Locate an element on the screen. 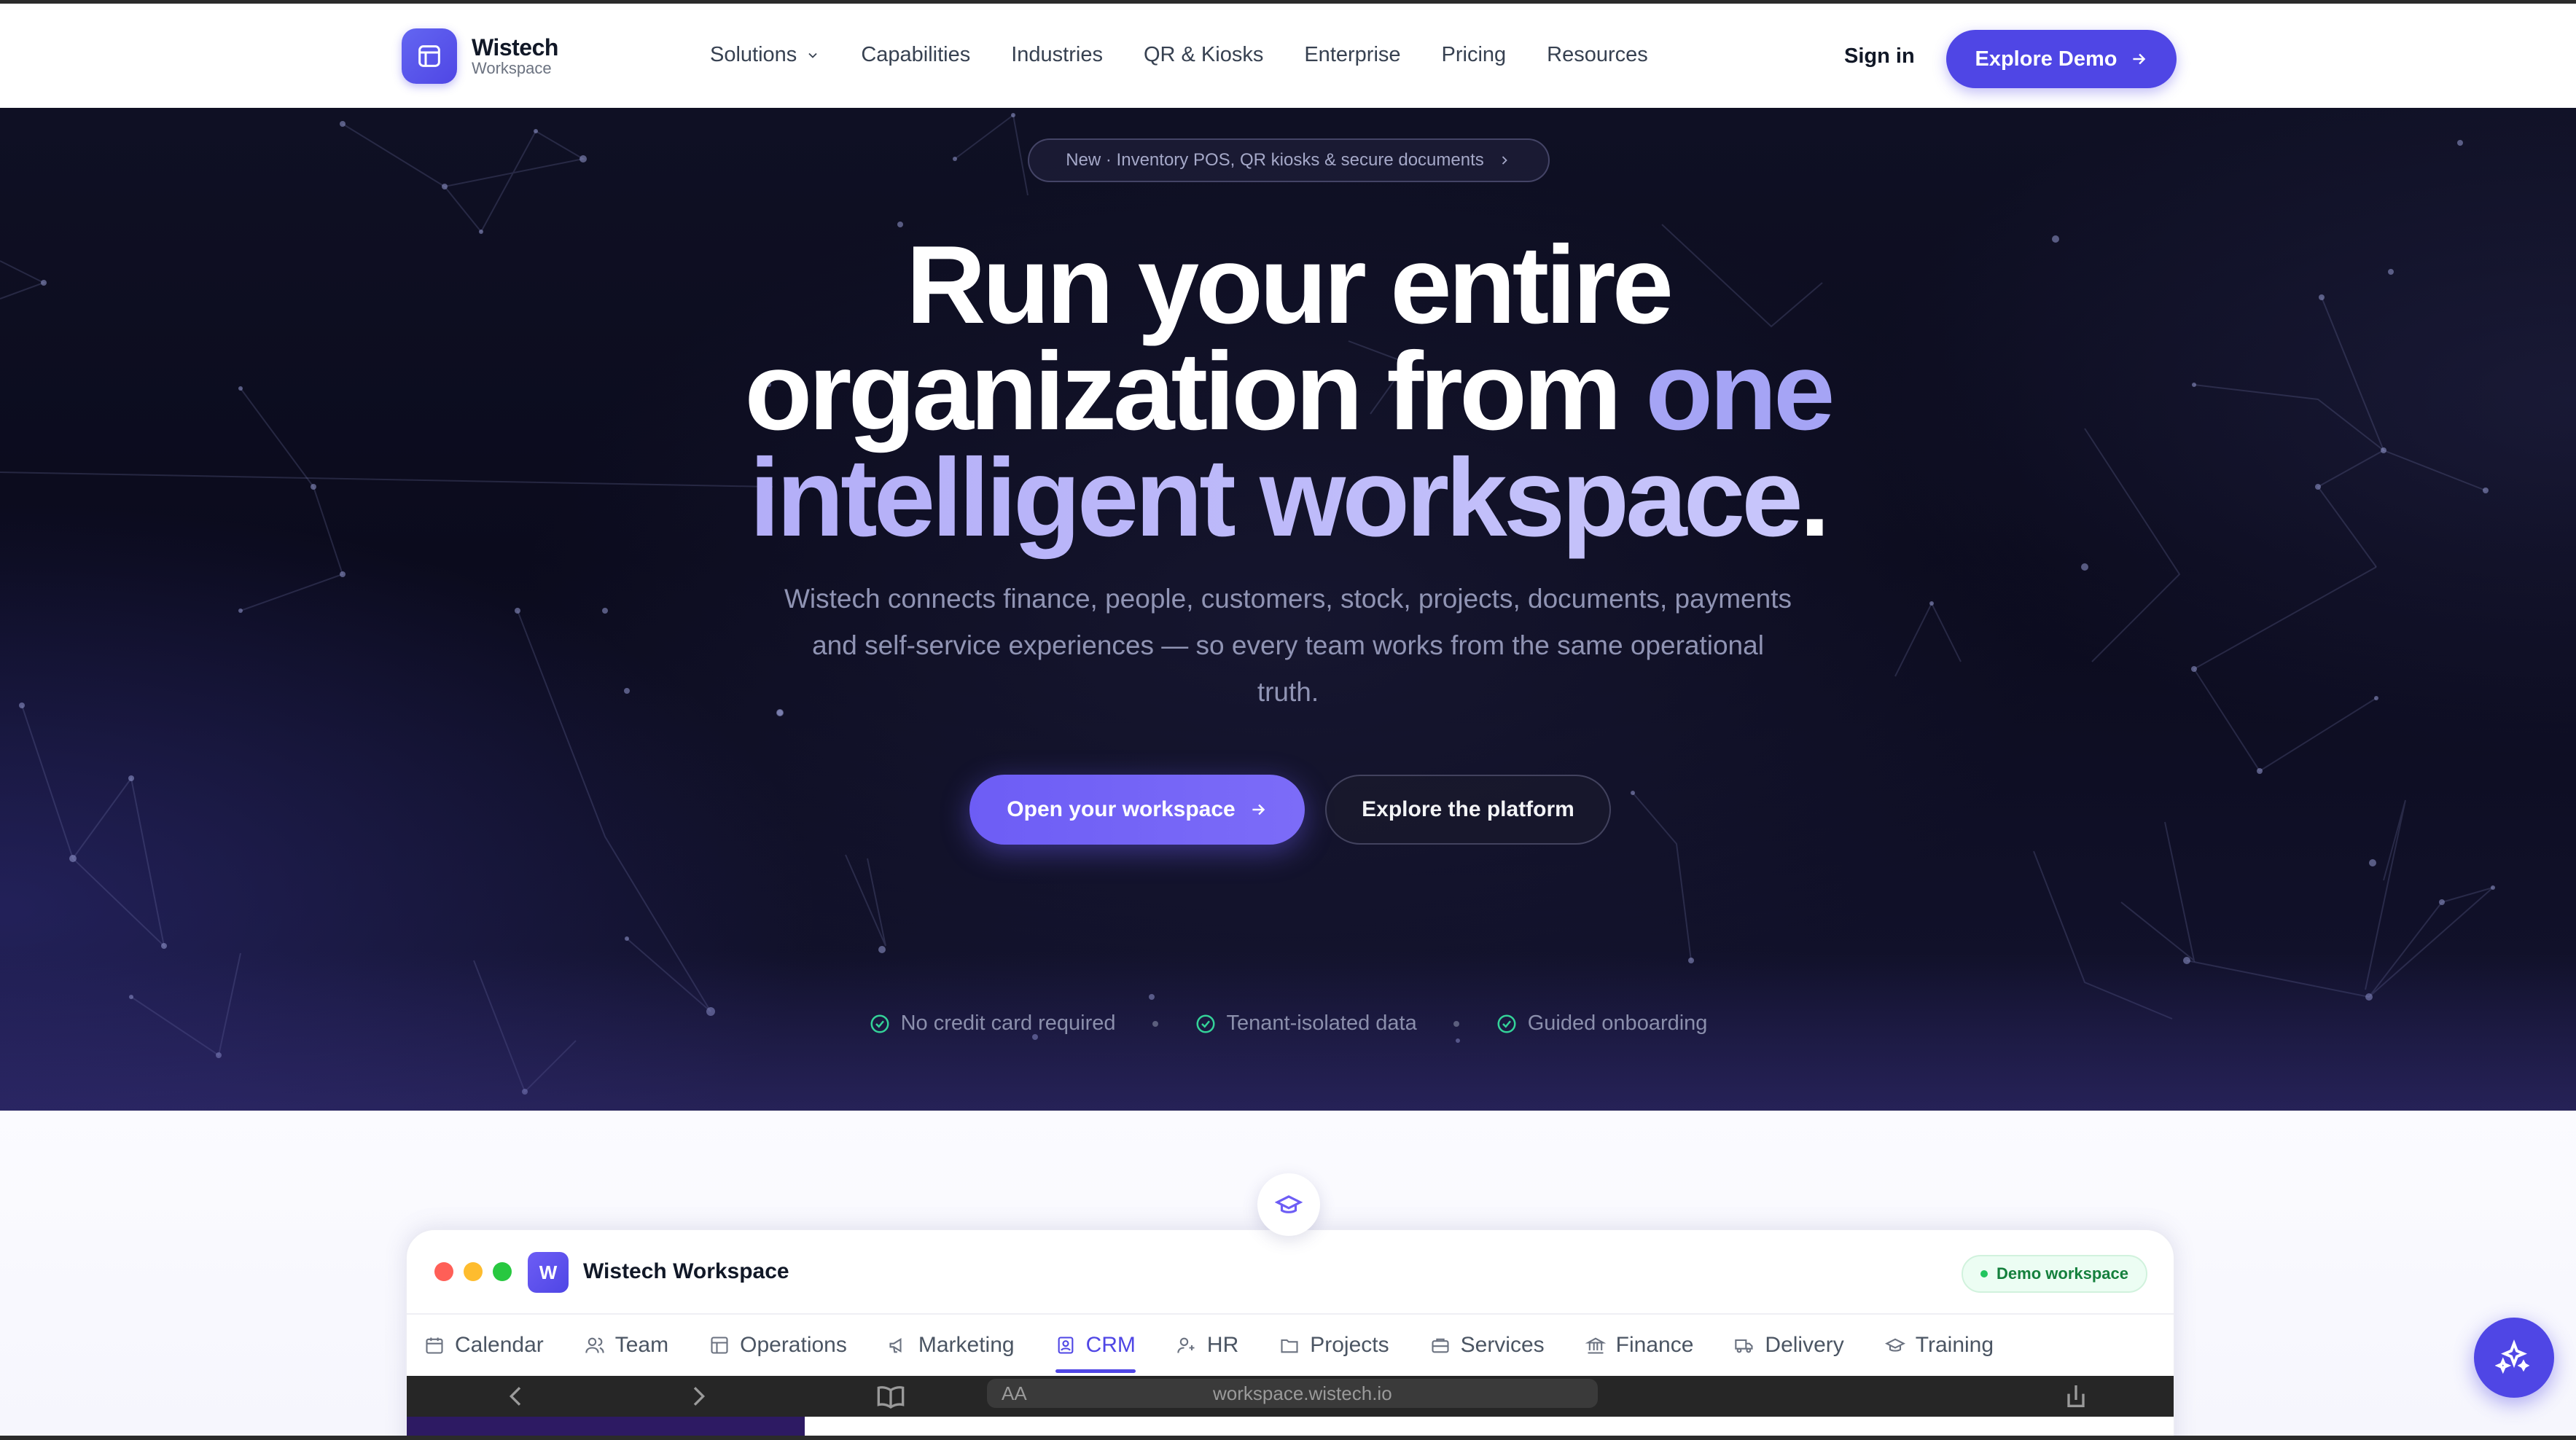  minimize-dot-icon is located at coordinates (473, 1271).